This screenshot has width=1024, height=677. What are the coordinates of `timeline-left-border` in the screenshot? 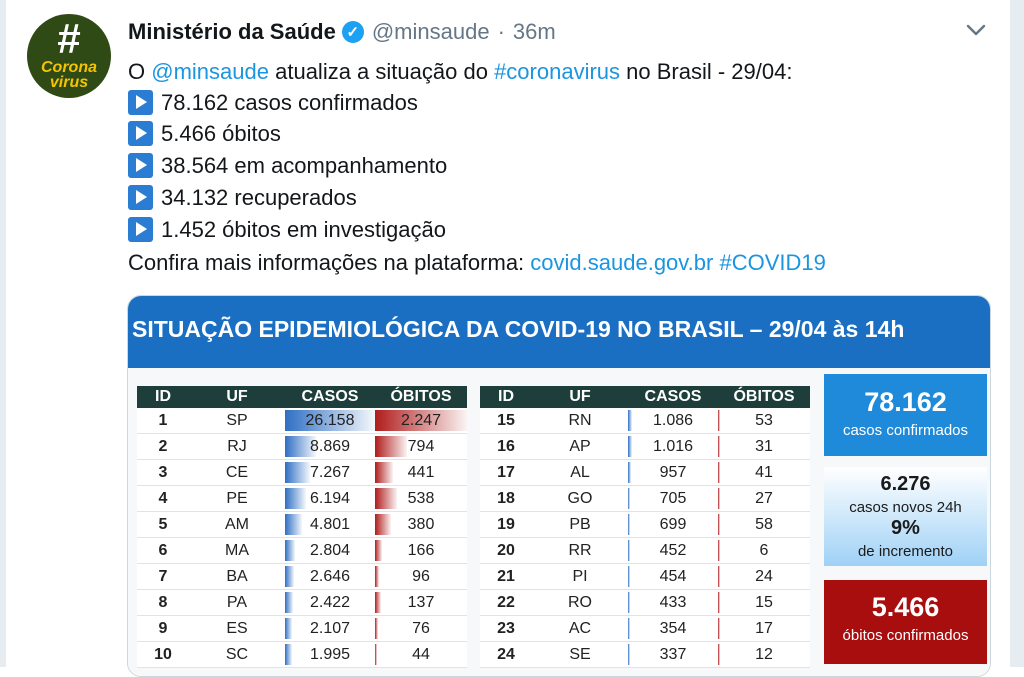 It's located at (3, 333).